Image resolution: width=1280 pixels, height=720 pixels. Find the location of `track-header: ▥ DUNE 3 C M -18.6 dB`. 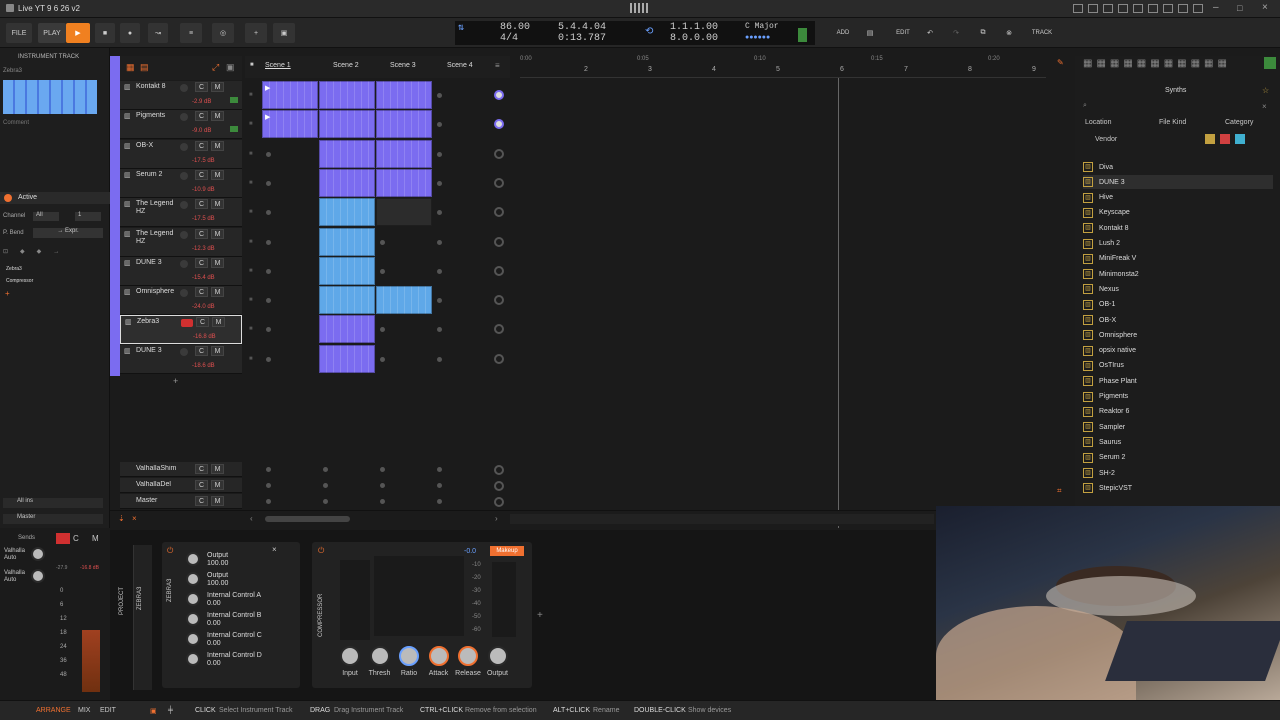

track-header: ▥ DUNE 3 C M -18.6 dB is located at coordinates (181, 359).